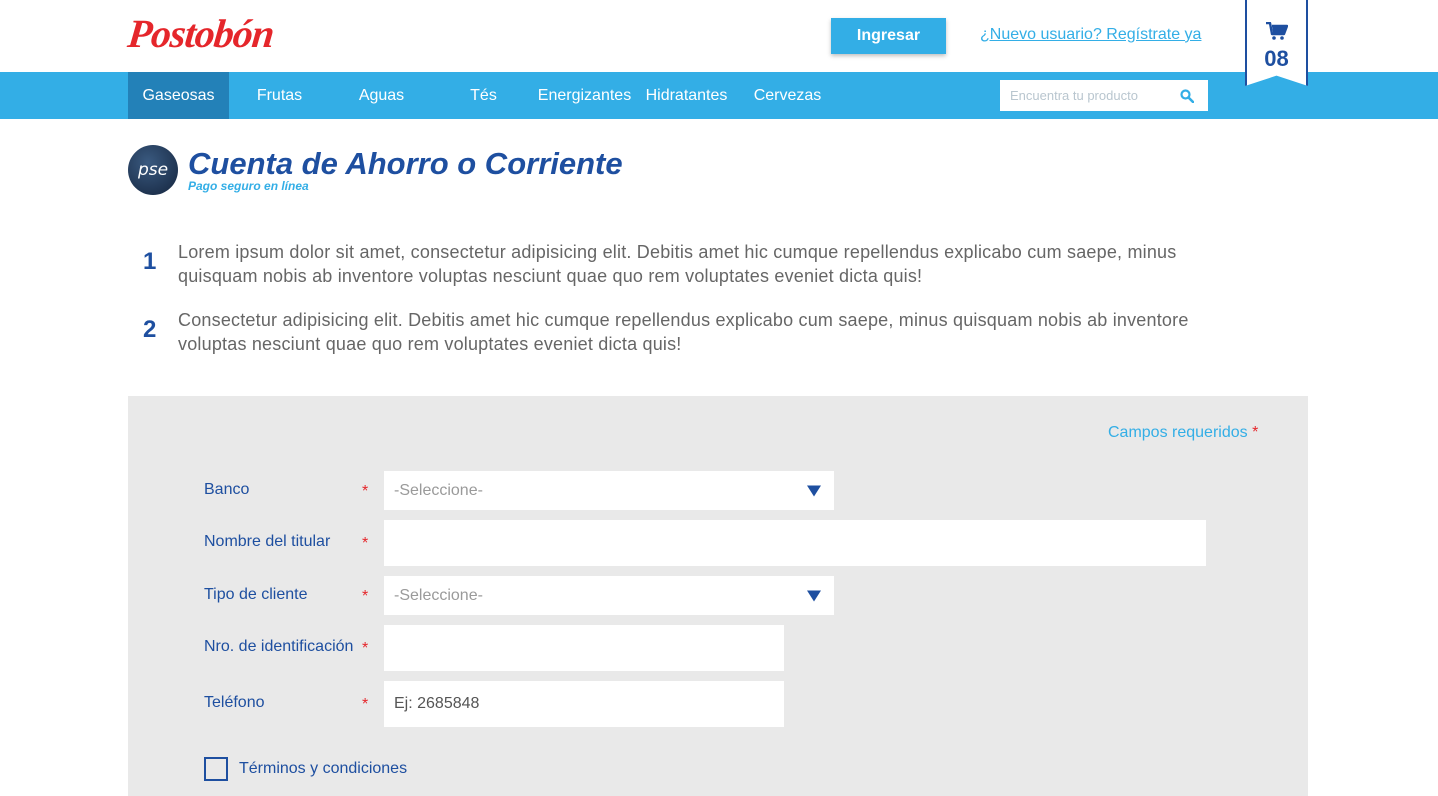 The height and width of the screenshot is (796, 1438). What do you see at coordinates (1277, 31) in the screenshot?
I see `cart-icon` at bounding box center [1277, 31].